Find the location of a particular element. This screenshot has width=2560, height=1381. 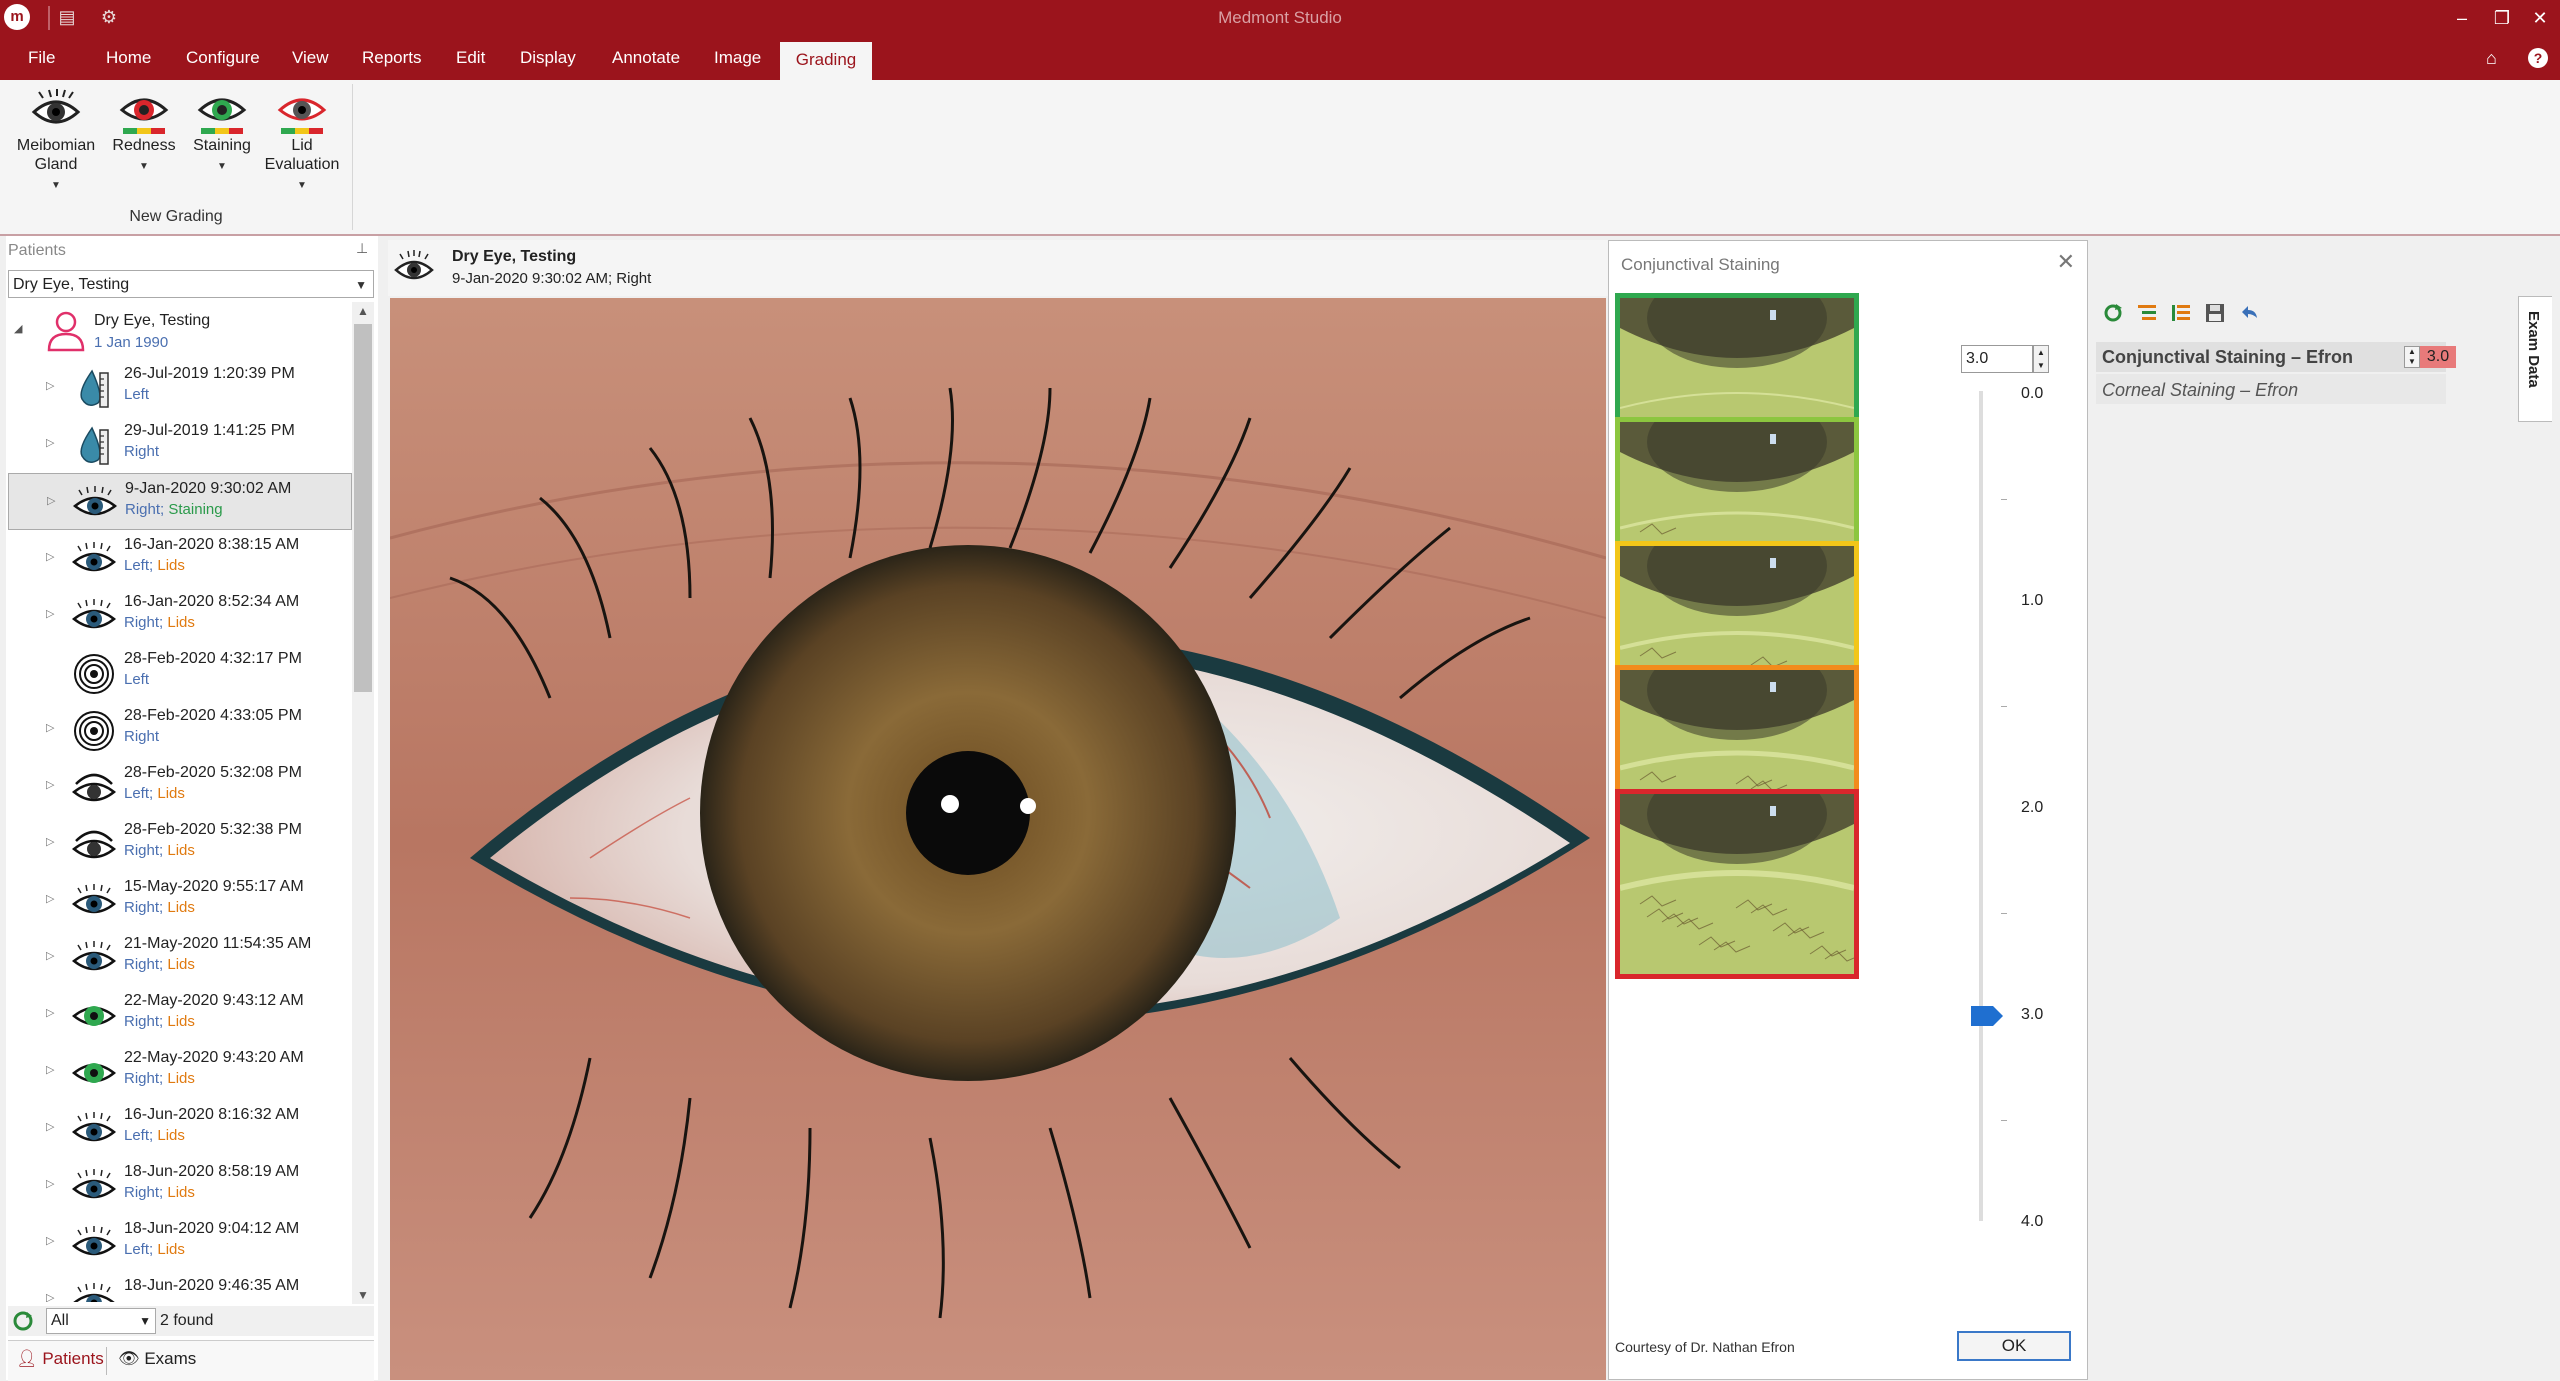

exam-row: ▷ 21-May-2020 11:54:35 AM Right; Lids is located at coordinates (180, 957).